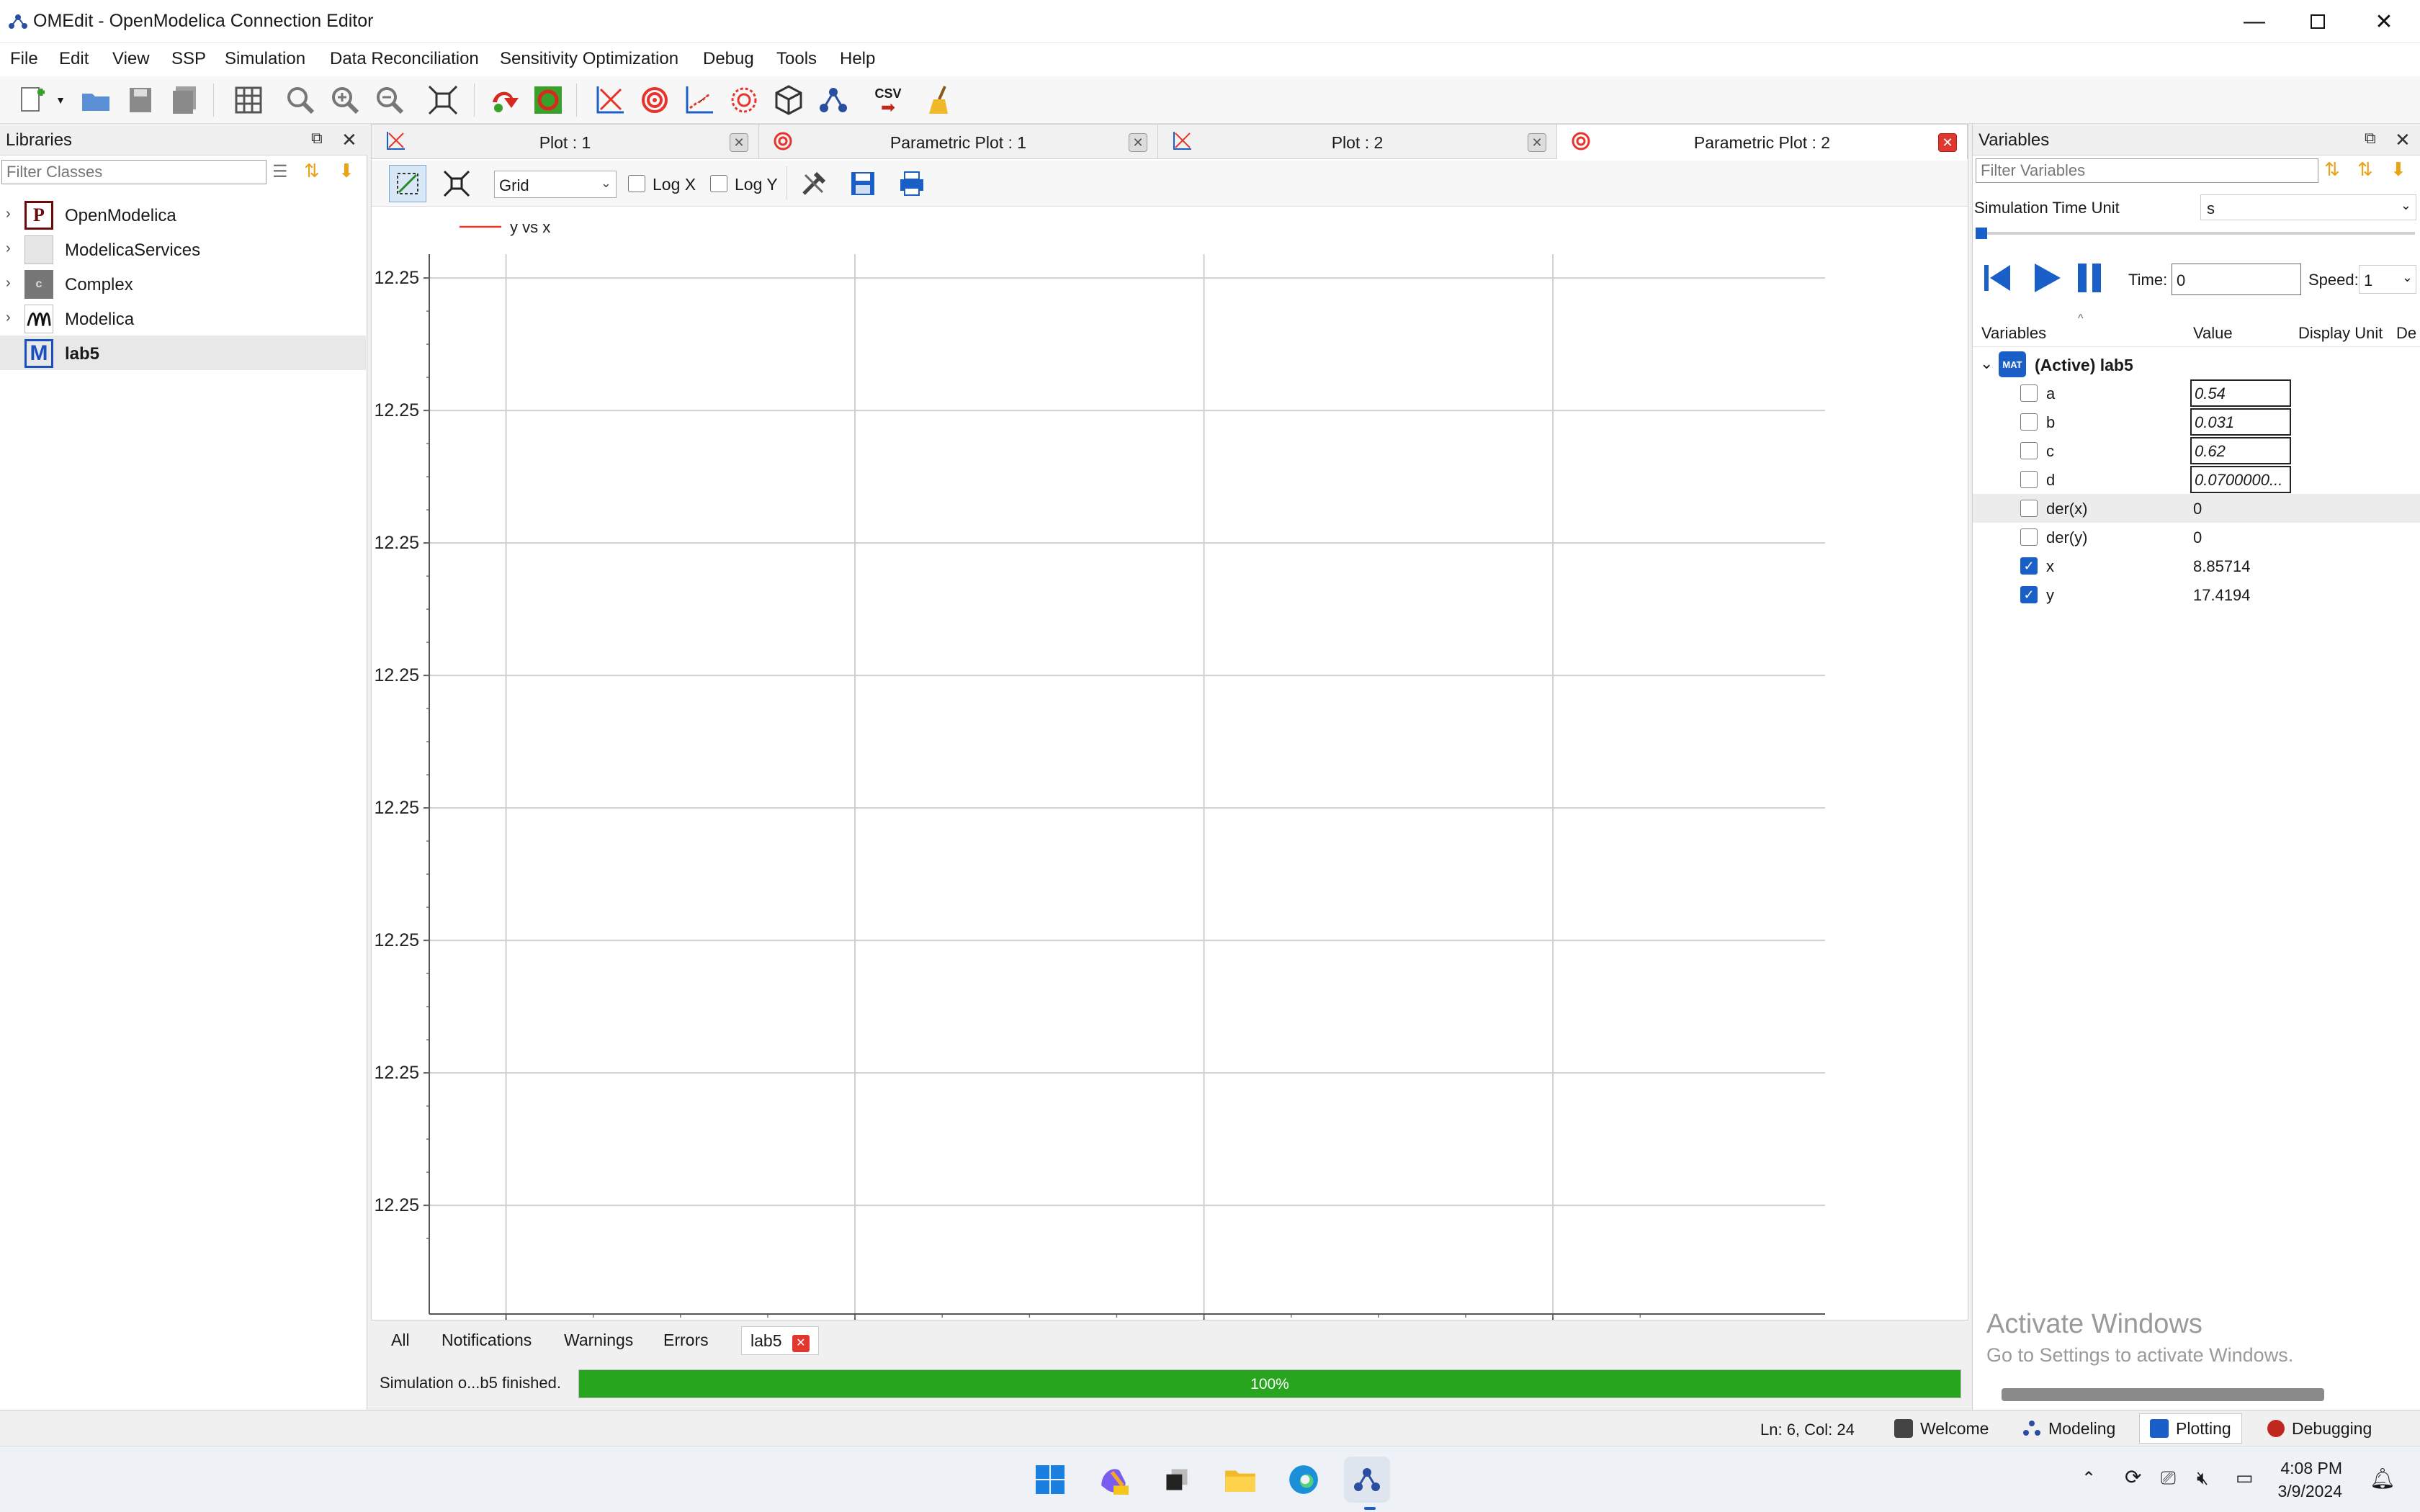 Image resolution: width=2420 pixels, height=1512 pixels. I want to click on variable-row-c: c 0.62, so click(2196, 450).